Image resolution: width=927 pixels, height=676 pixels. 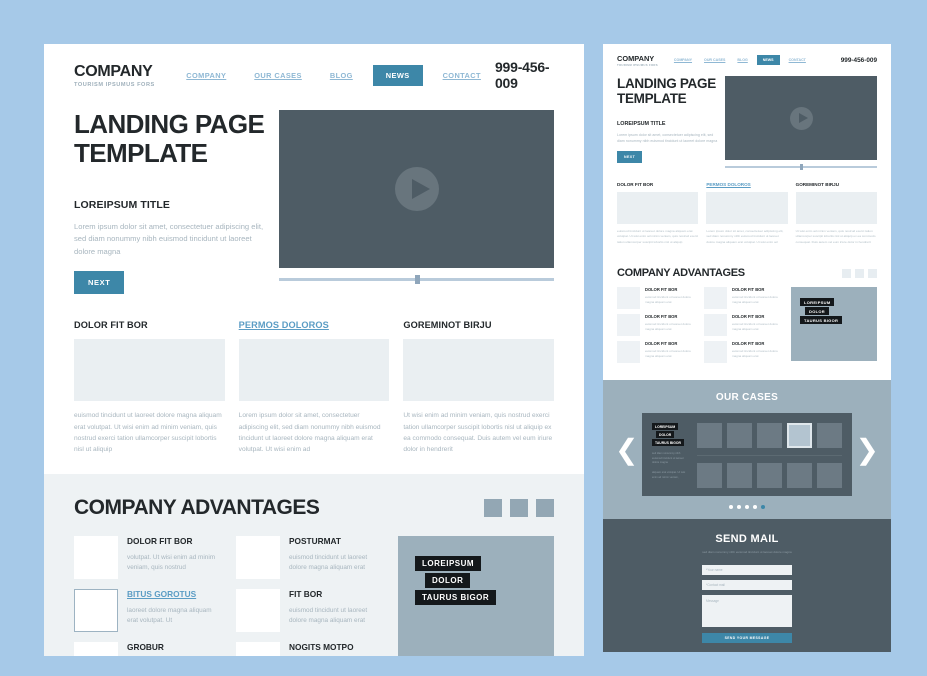 What do you see at coordinates (630, 156) in the screenshot?
I see `mobile-next-button: NEXT` at bounding box center [630, 156].